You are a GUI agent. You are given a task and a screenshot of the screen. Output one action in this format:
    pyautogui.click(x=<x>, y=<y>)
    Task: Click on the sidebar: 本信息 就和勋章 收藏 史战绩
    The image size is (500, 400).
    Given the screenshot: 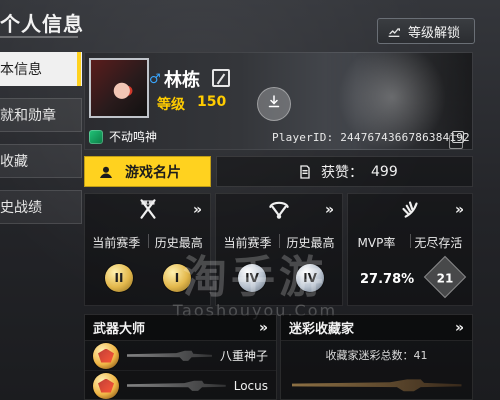 What is the action you would take?
    pyautogui.click(x=41, y=144)
    